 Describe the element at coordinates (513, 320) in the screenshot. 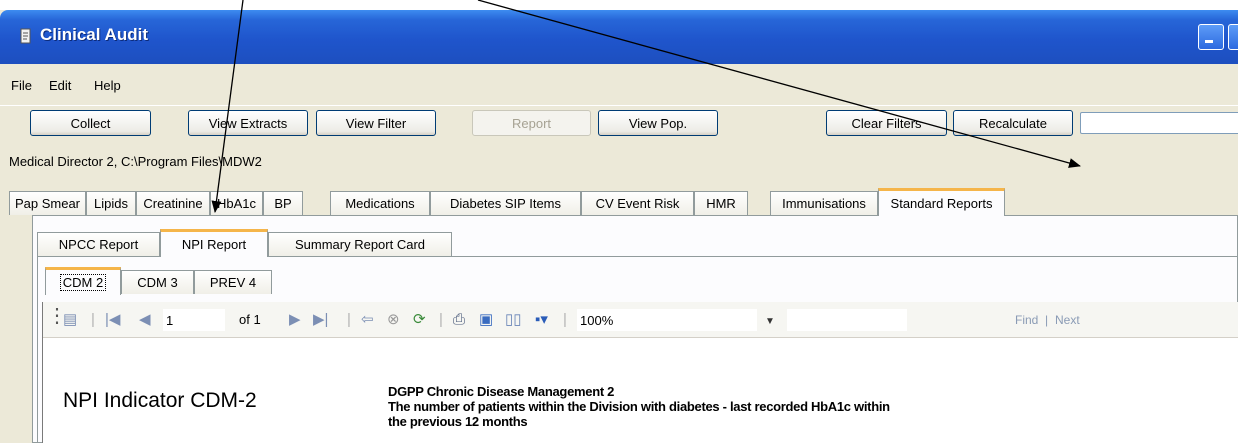

I see `page-setup-icon: ▯▯` at that location.